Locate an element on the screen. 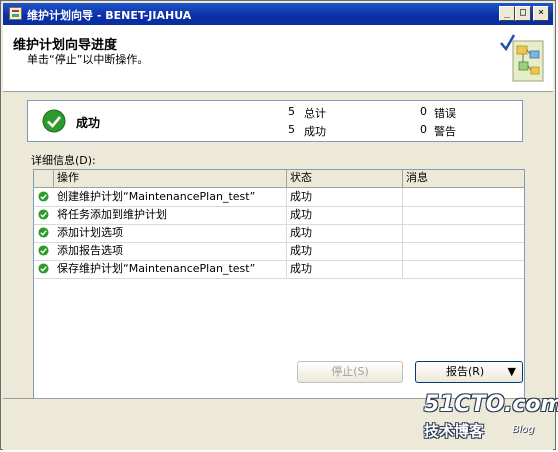 The height and width of the screenshot is (452, 558). wizard-banner-icon is located at coordinates (522, 58).